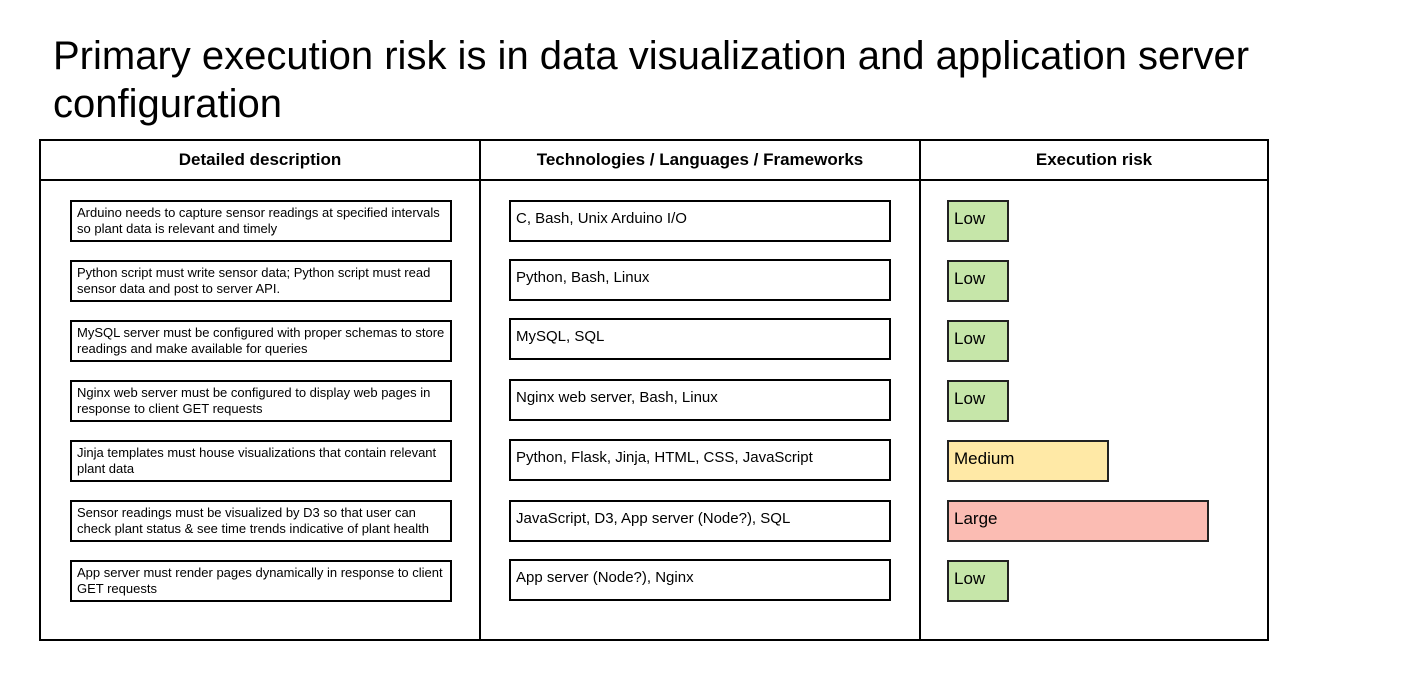  Describe the element at coordinates (700, 580) in the screenshot. I see `technologies-cell: App server (Node?), Nginx` at that location.